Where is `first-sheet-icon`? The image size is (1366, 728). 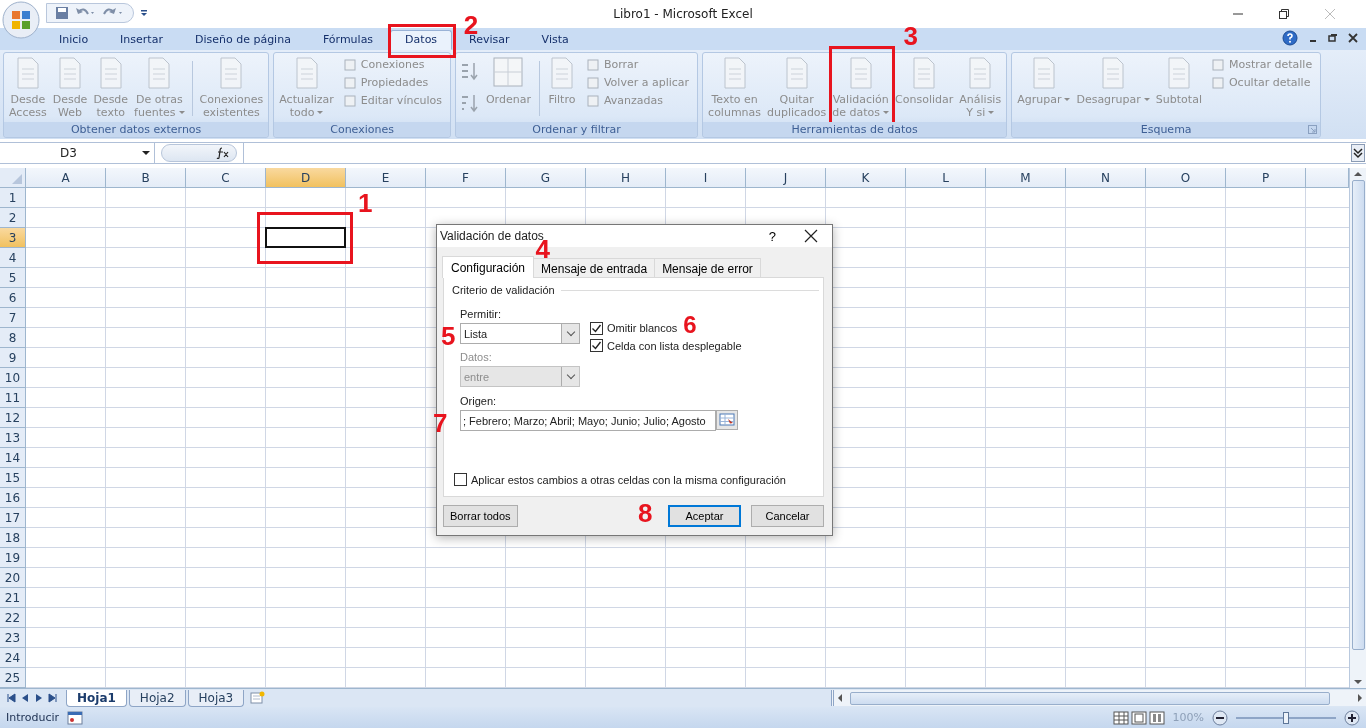
first-sheet-icon is located at coordinates (11, 698).